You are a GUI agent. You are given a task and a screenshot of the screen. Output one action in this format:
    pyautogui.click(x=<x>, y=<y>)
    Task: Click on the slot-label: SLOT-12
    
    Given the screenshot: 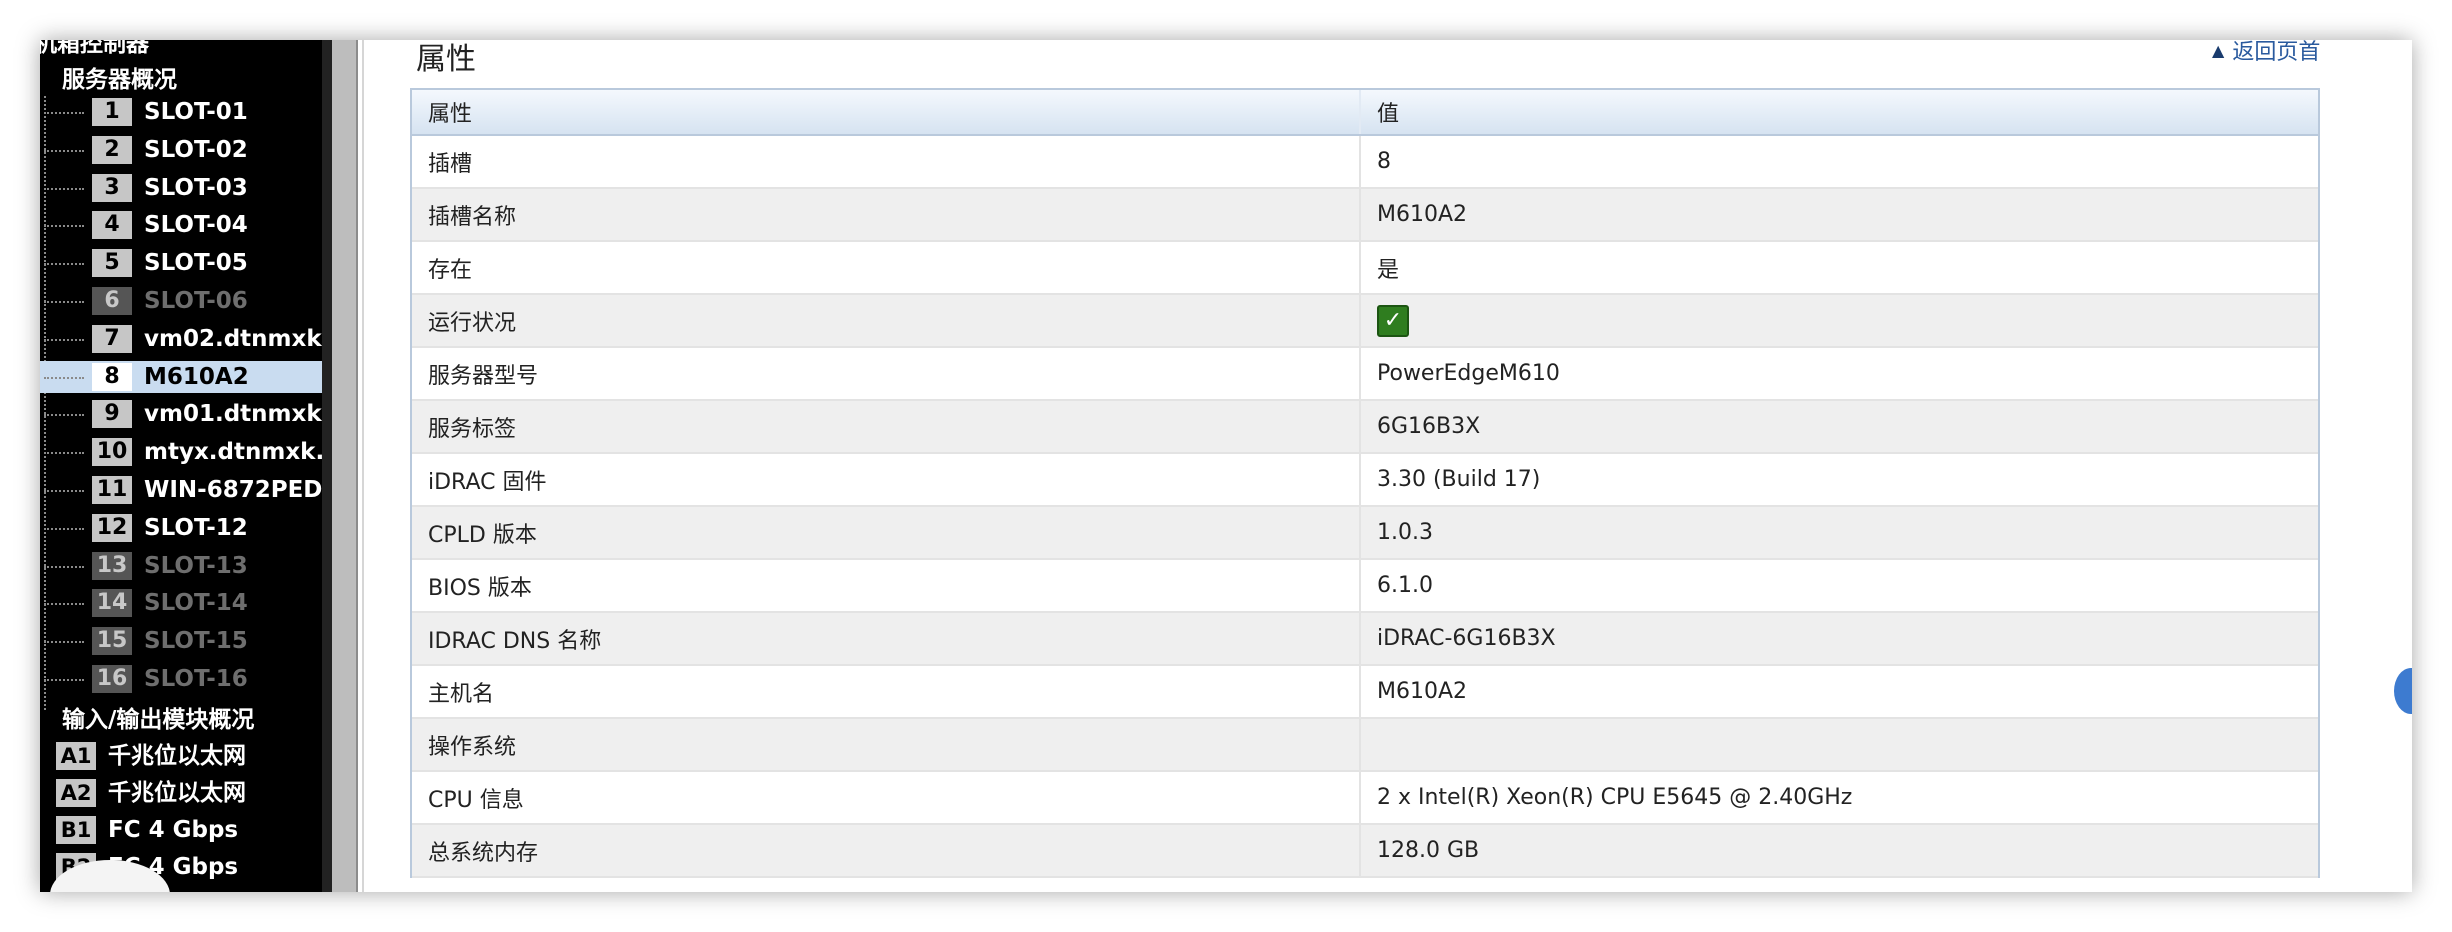 What is the action you would take?
    pyautogui.click(x=196, y=528)
    